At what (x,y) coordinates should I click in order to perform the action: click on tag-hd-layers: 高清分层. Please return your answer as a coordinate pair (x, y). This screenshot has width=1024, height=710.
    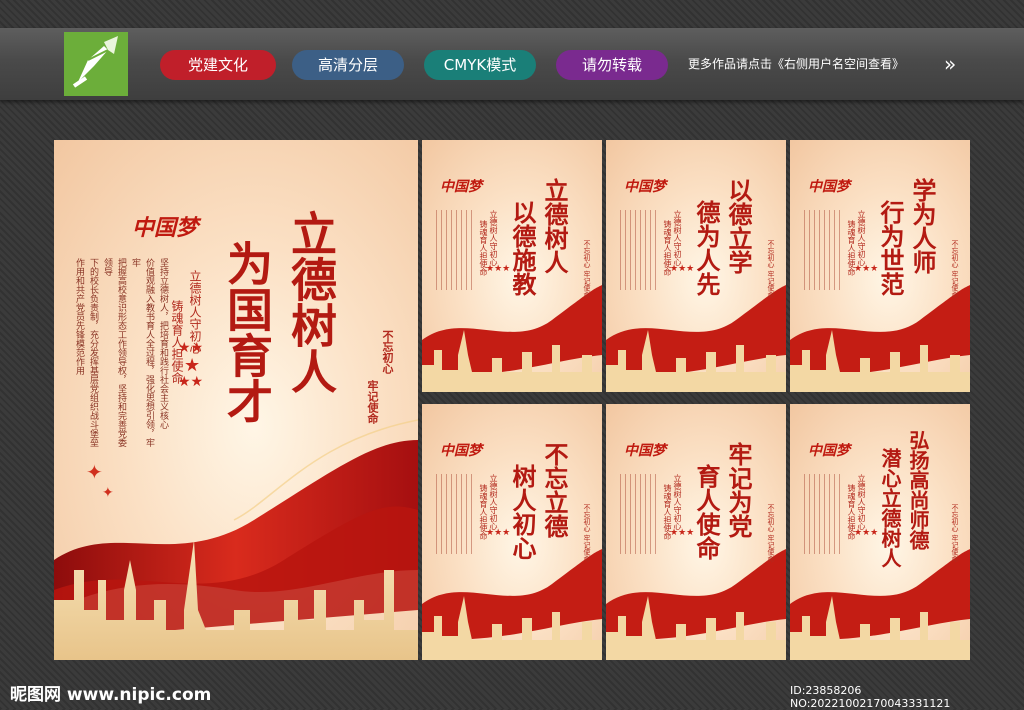
    Looking at the image, I should click on (348, 65).